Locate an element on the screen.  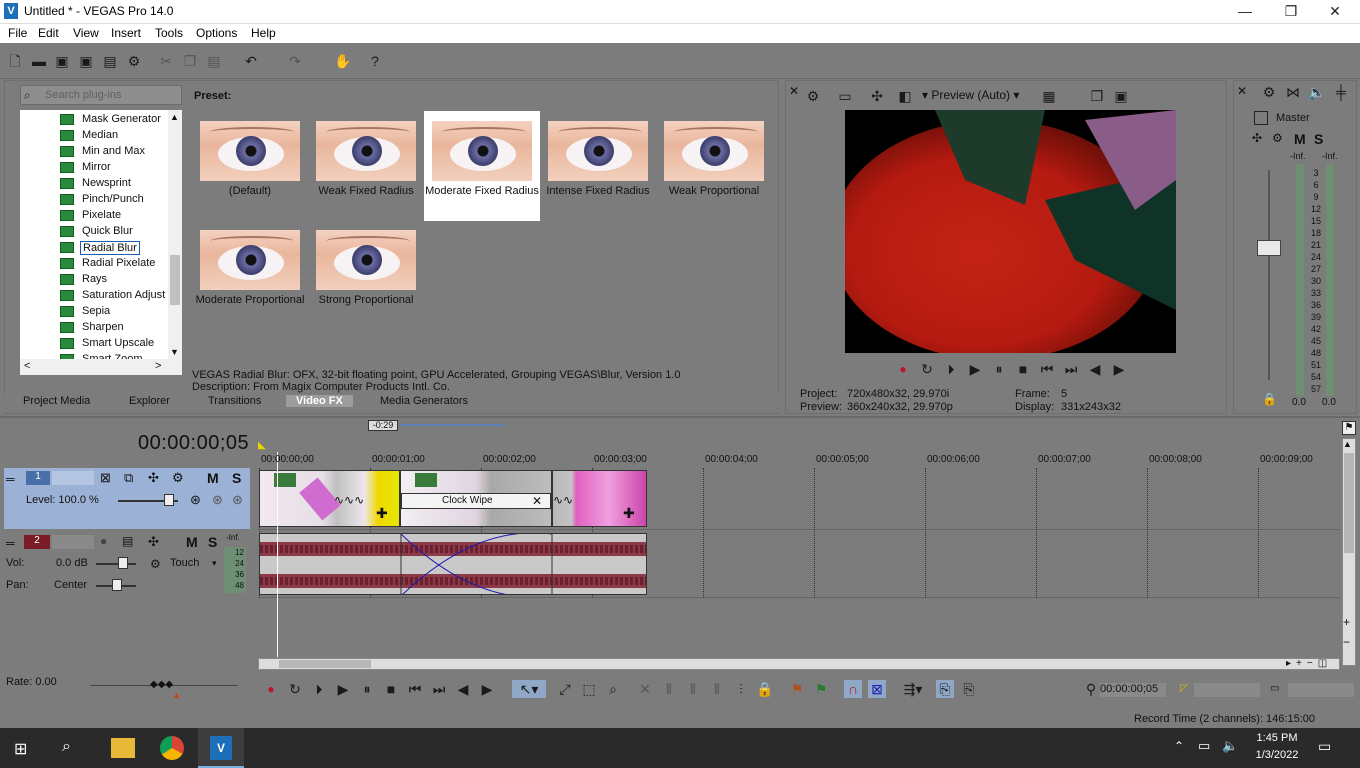
delete-icon: ✕ is located at coordinates (645, 689).